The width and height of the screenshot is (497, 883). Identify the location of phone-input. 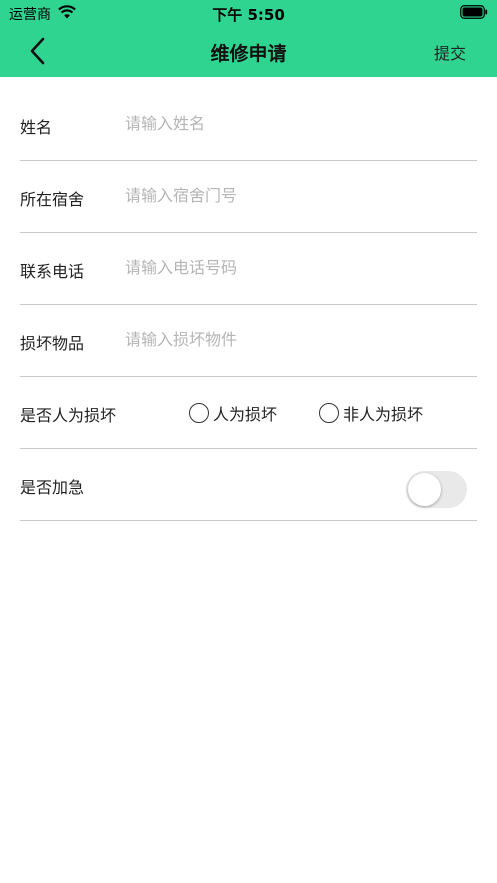
(295, 267).